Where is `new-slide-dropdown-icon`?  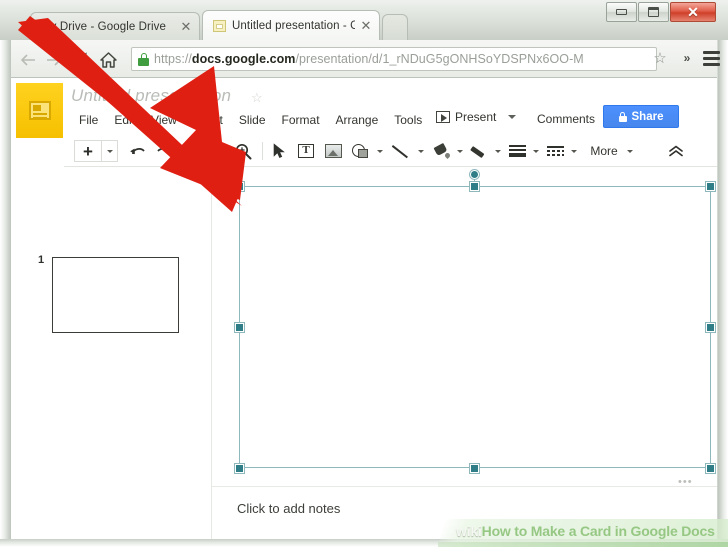 new-slide-dropdown-icon is located at coordinates (109, 151).